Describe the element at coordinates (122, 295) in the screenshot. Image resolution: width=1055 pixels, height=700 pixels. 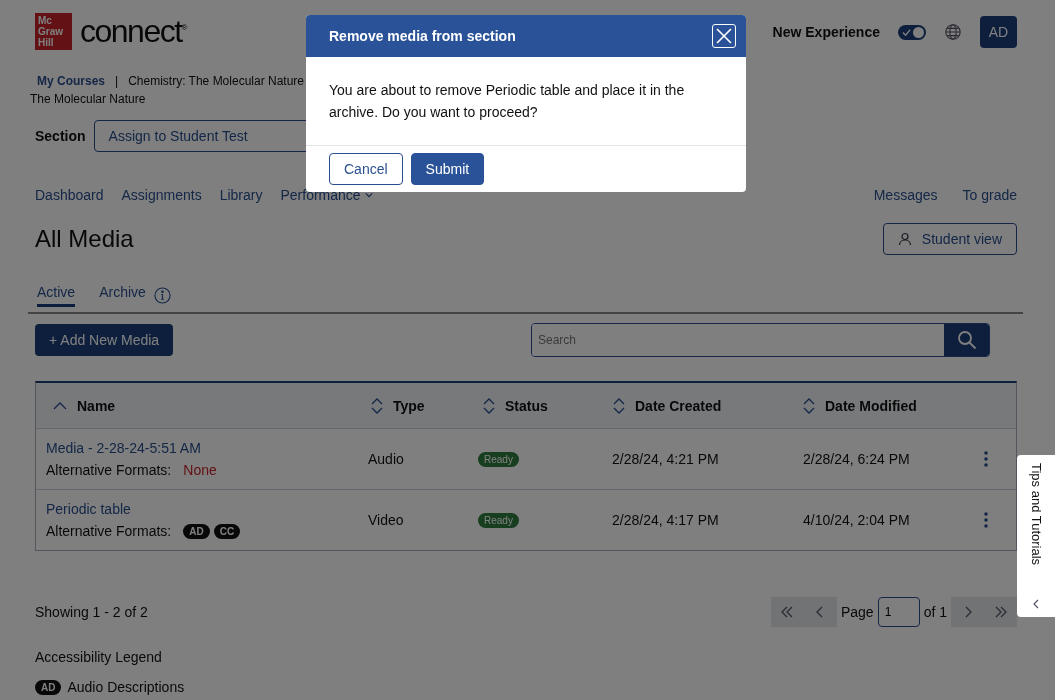
I see `tab: Archive` at that location.